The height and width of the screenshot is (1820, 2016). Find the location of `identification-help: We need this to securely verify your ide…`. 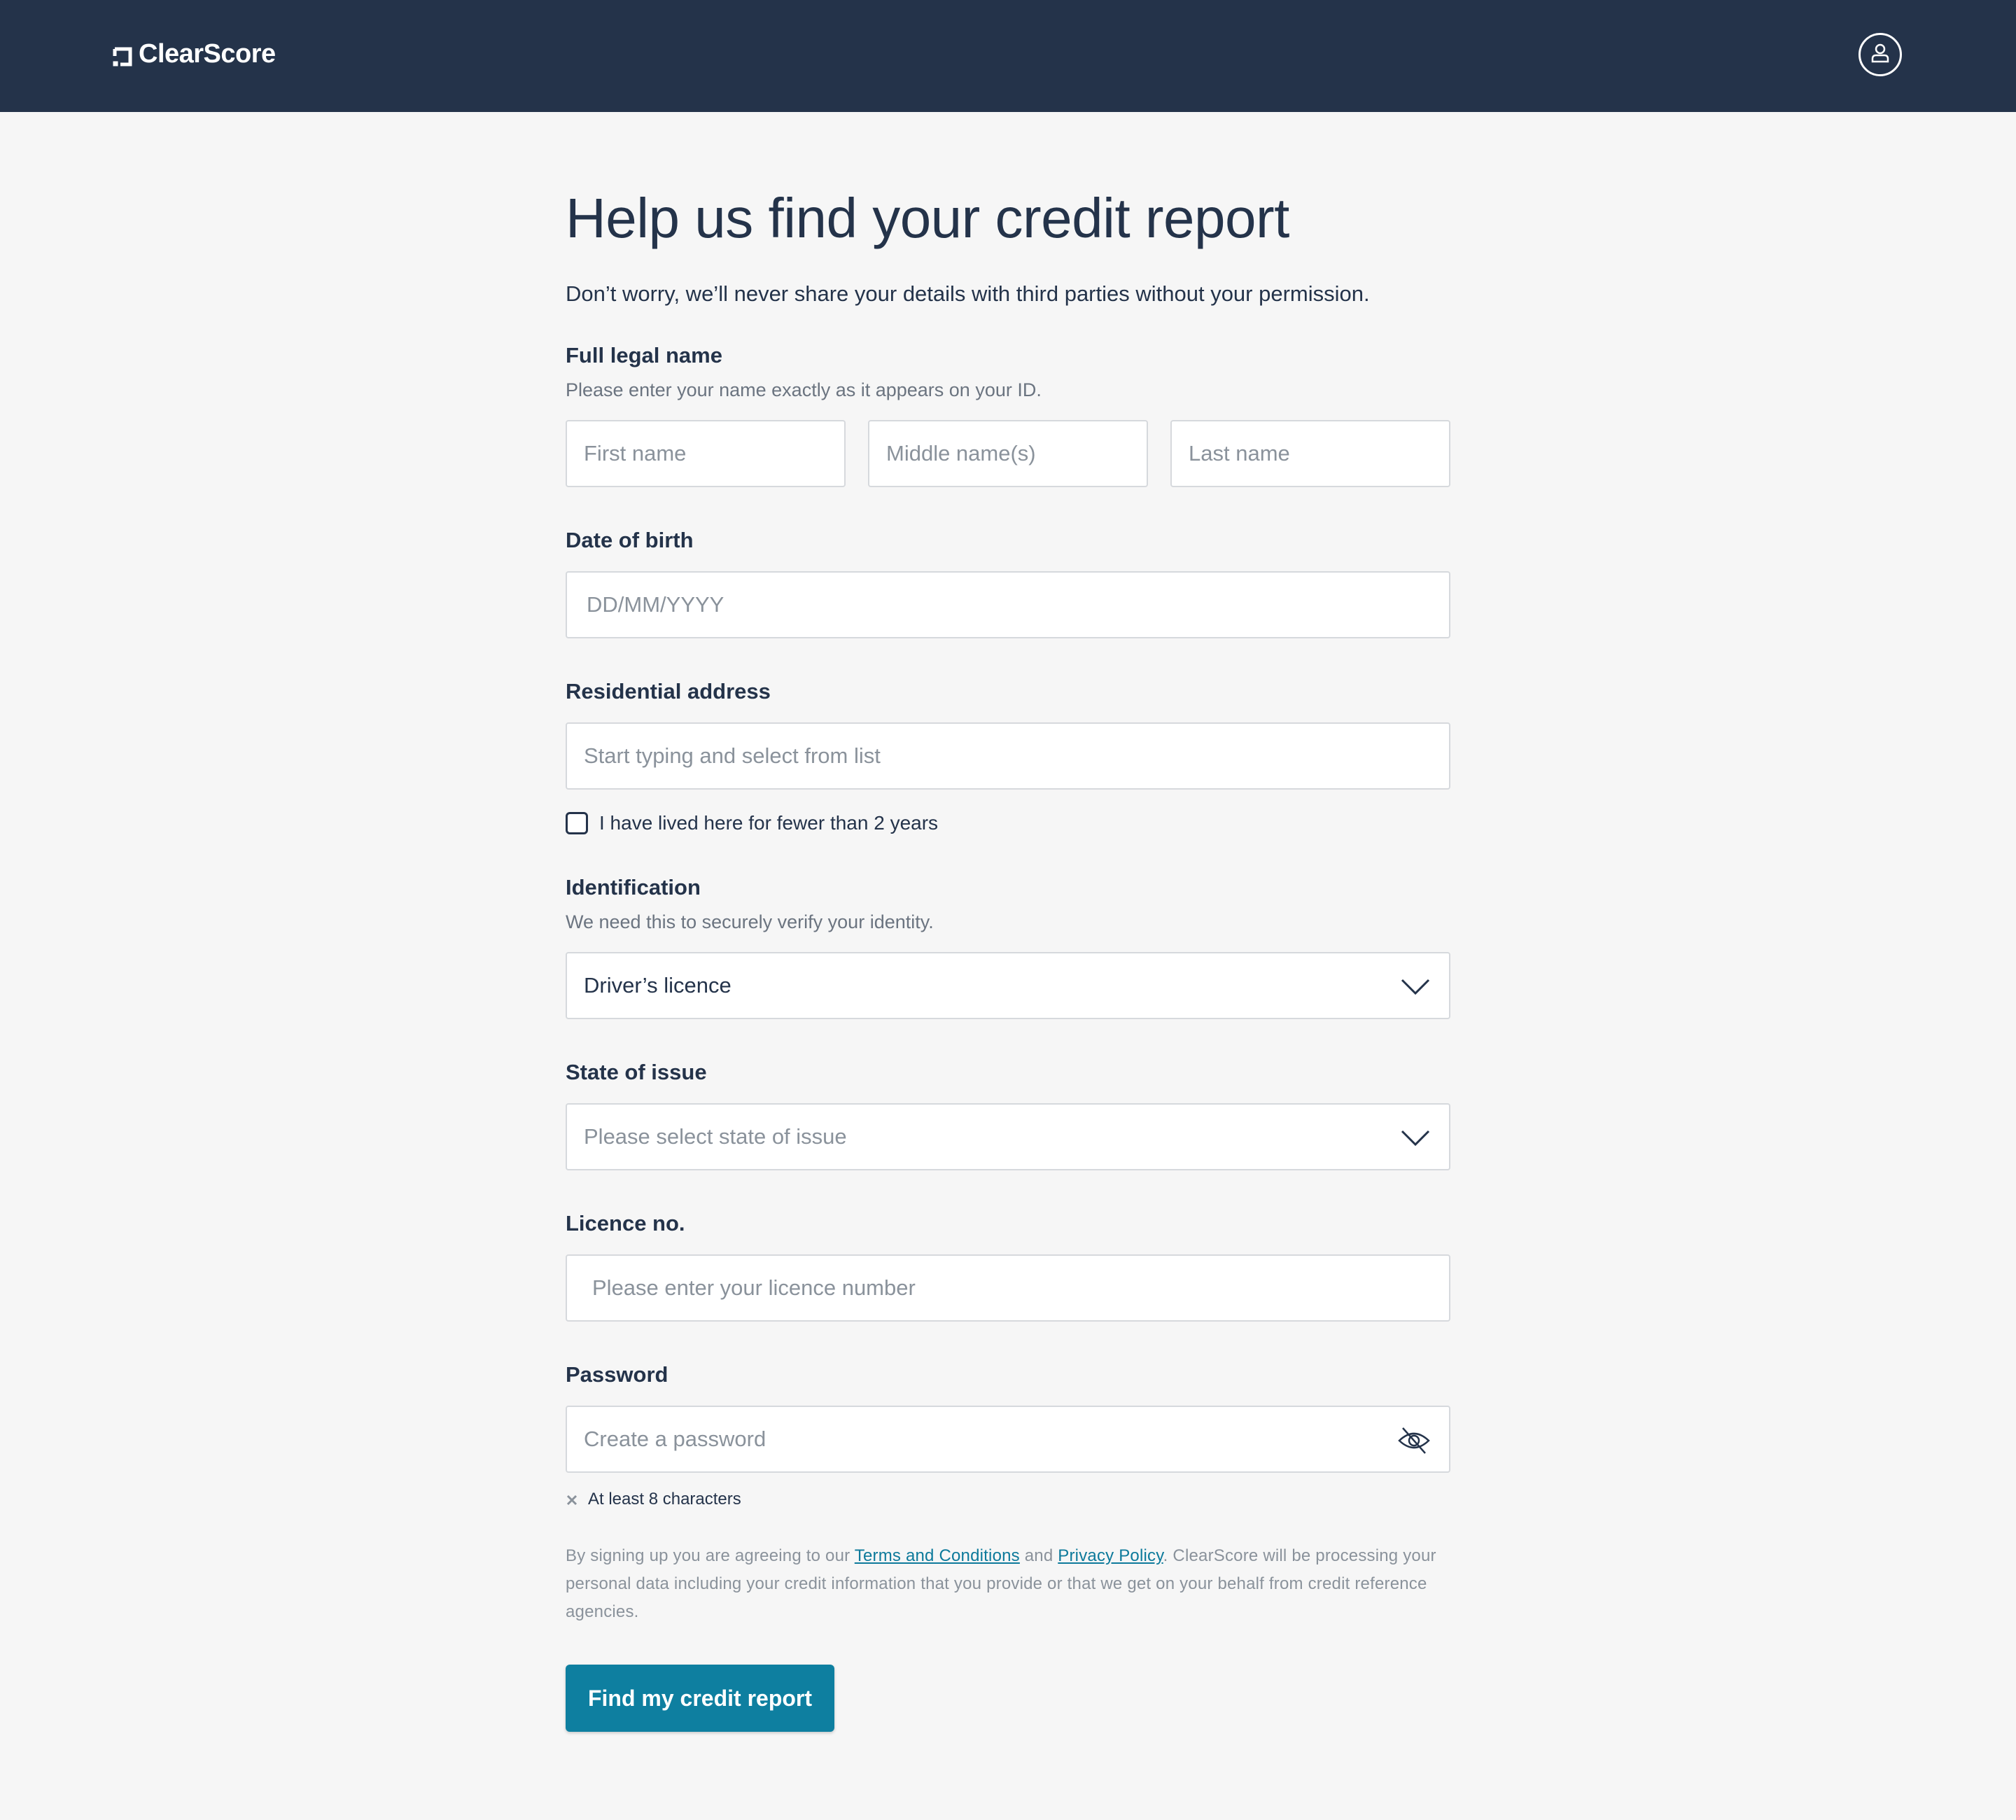

identification-help: We need this to securely verify your ide… is located at coordinates (750, 921).